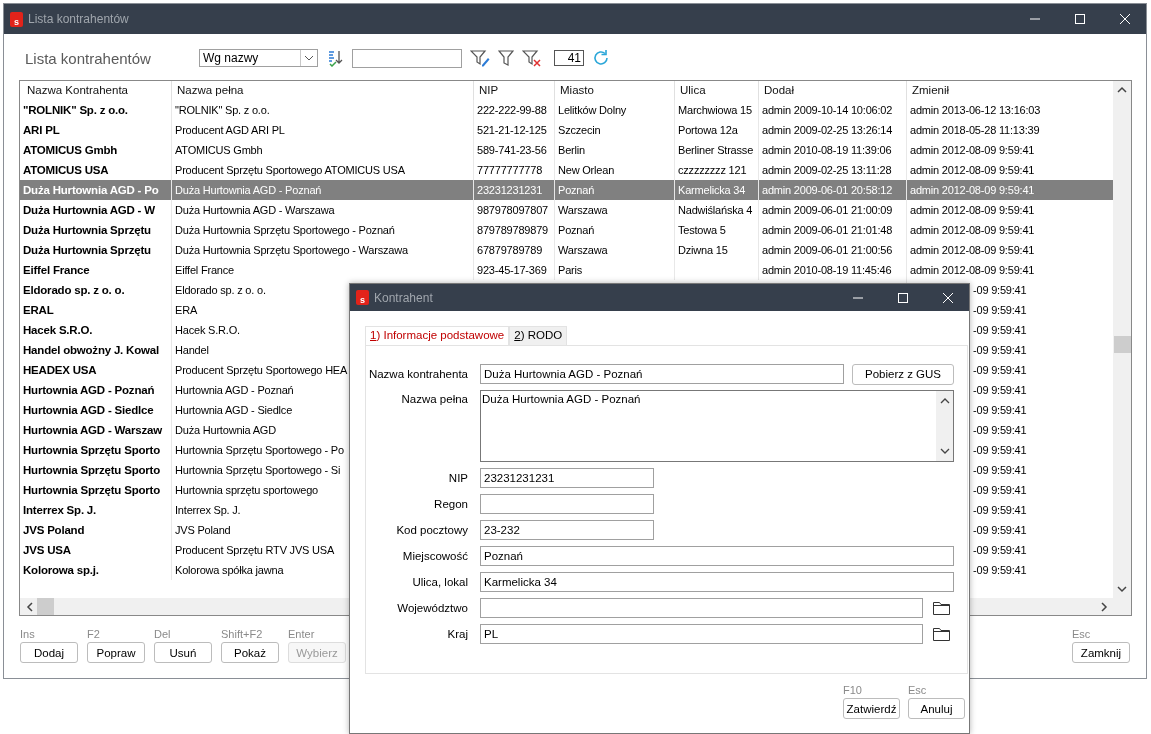 This screenshot has height=734, width=1151. What do you see at coordinates (28, 635) in the screenshot?
I see `shortcut-label: Ins` at bounding box center [28, 635].